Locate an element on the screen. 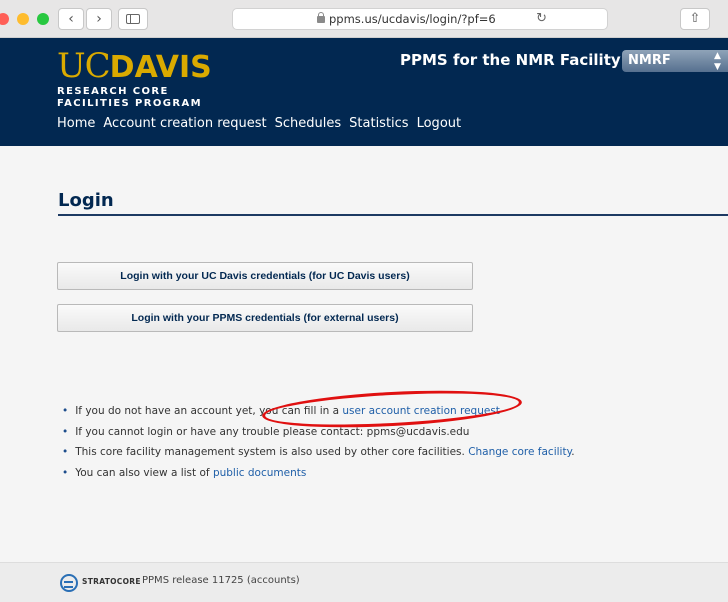 This screenshot has height=602, width=728. footer-release: PPMS release 11725 (accounts) is located at coordinates (221, 580).